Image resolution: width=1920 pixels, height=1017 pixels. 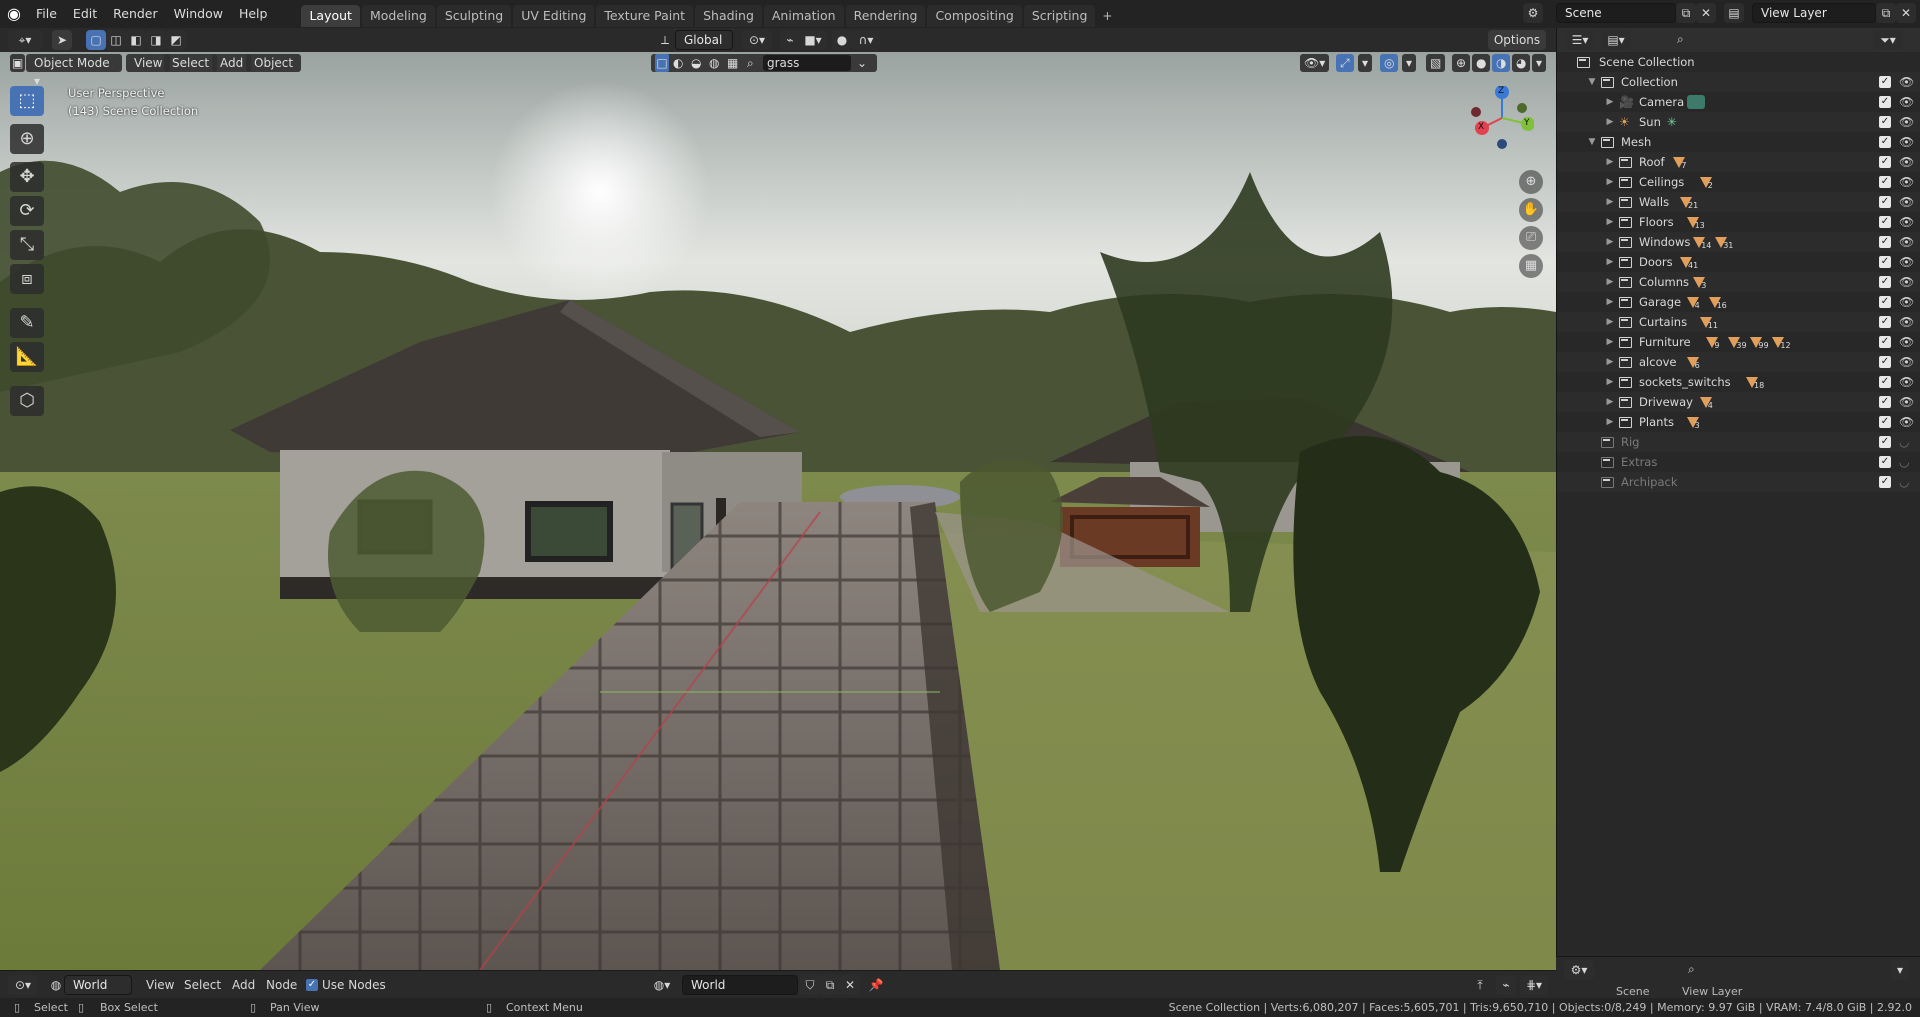 What do you see at coordinates (312, 985) in the screenshot?
I see `use-nodes-checkbox: ✓` at bounding box center [312, 985].